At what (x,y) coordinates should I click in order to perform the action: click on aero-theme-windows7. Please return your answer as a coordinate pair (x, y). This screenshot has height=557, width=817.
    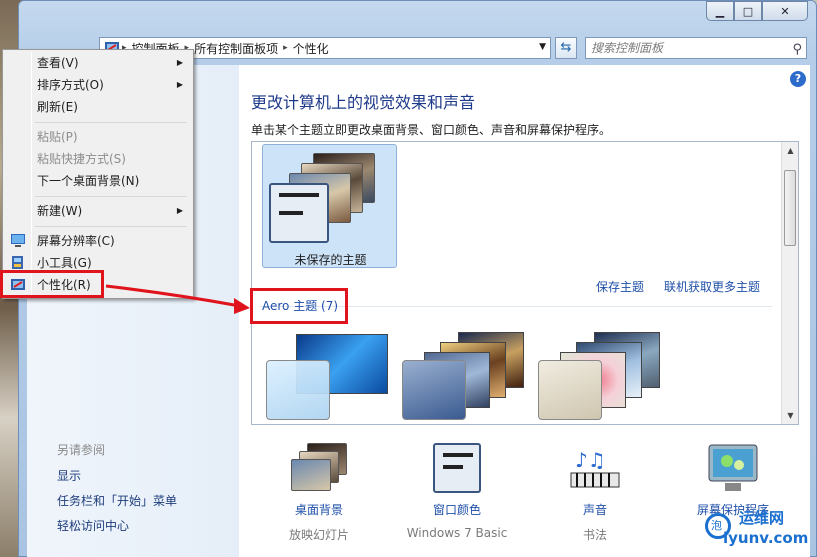
    Looking at the image, I should click on (331, 377).